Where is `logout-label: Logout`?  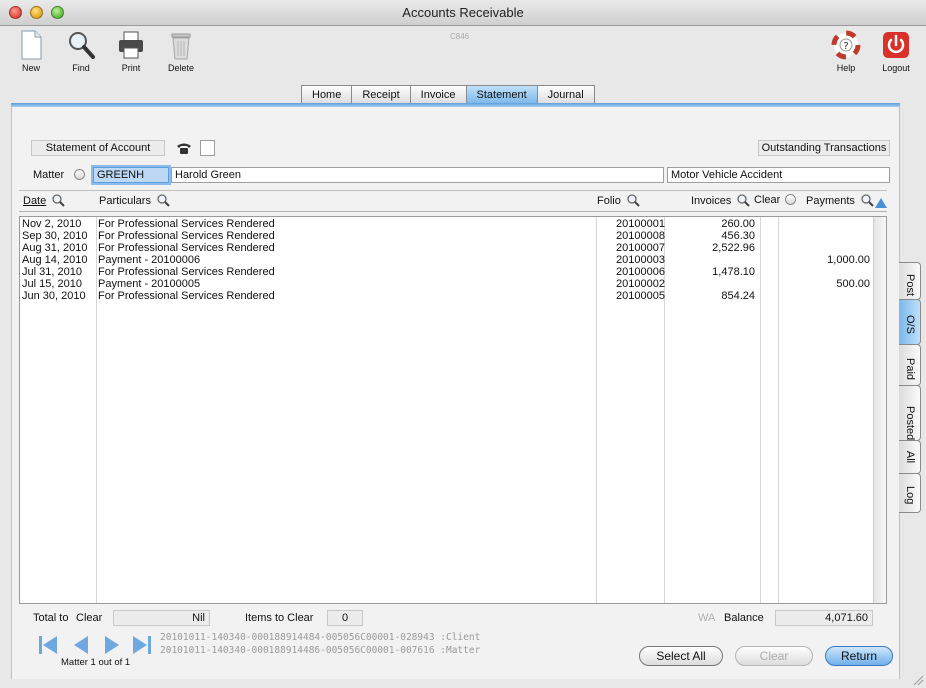
logout-label: Logout is located at coordinates (896, 68).